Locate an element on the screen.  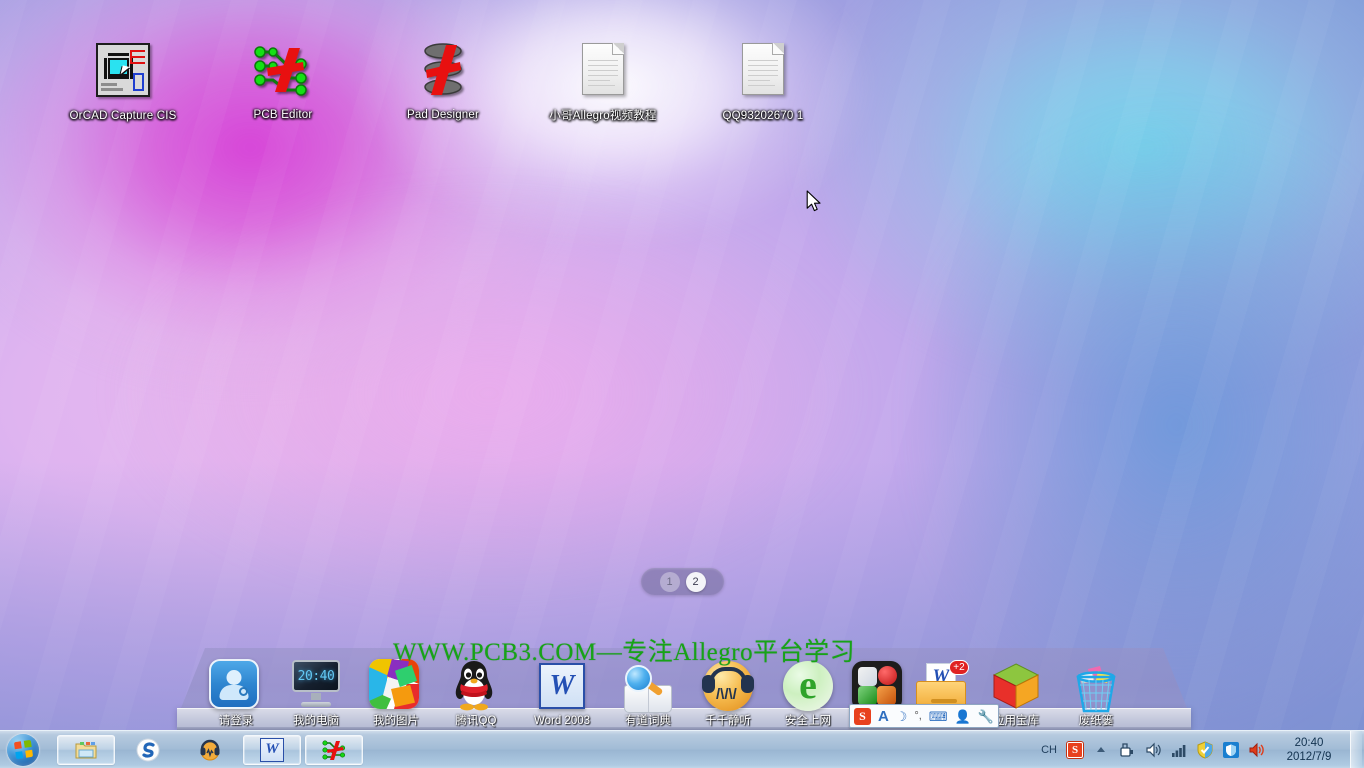
taskbar-button-word-document: W is located at coordinates (272, 749).